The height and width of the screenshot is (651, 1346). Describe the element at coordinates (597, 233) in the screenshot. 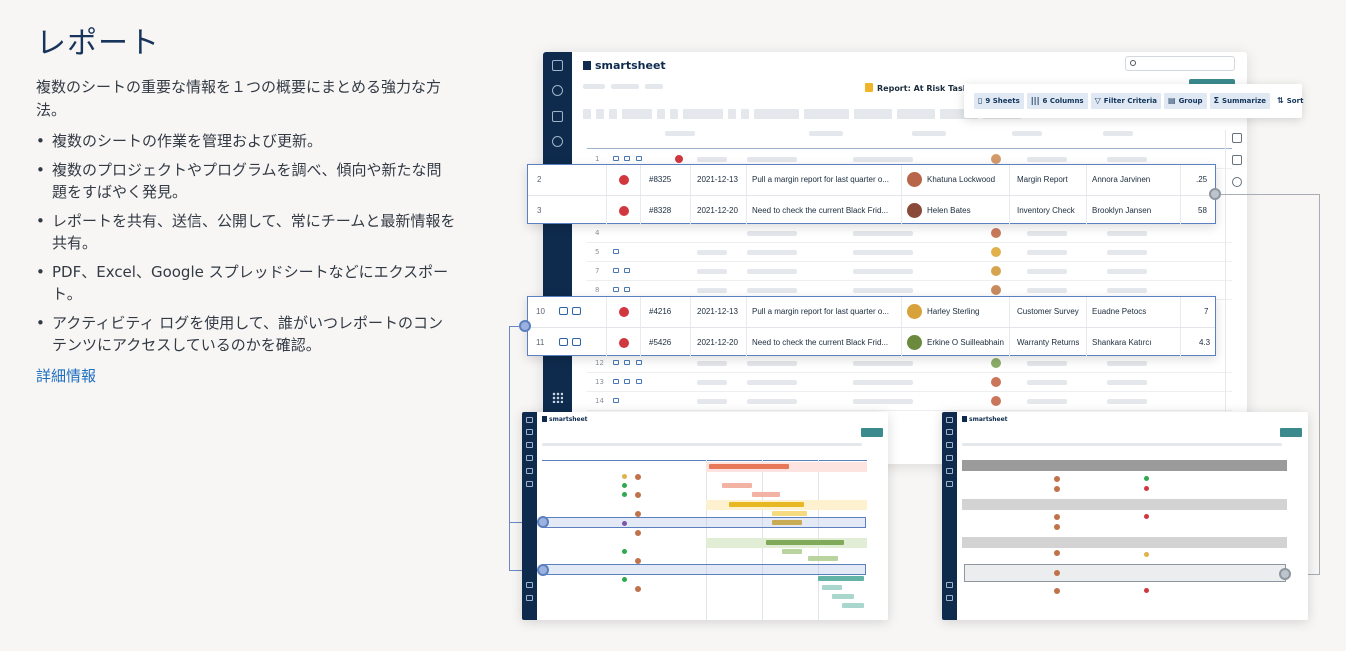

I see `row-number: 4` at that location.